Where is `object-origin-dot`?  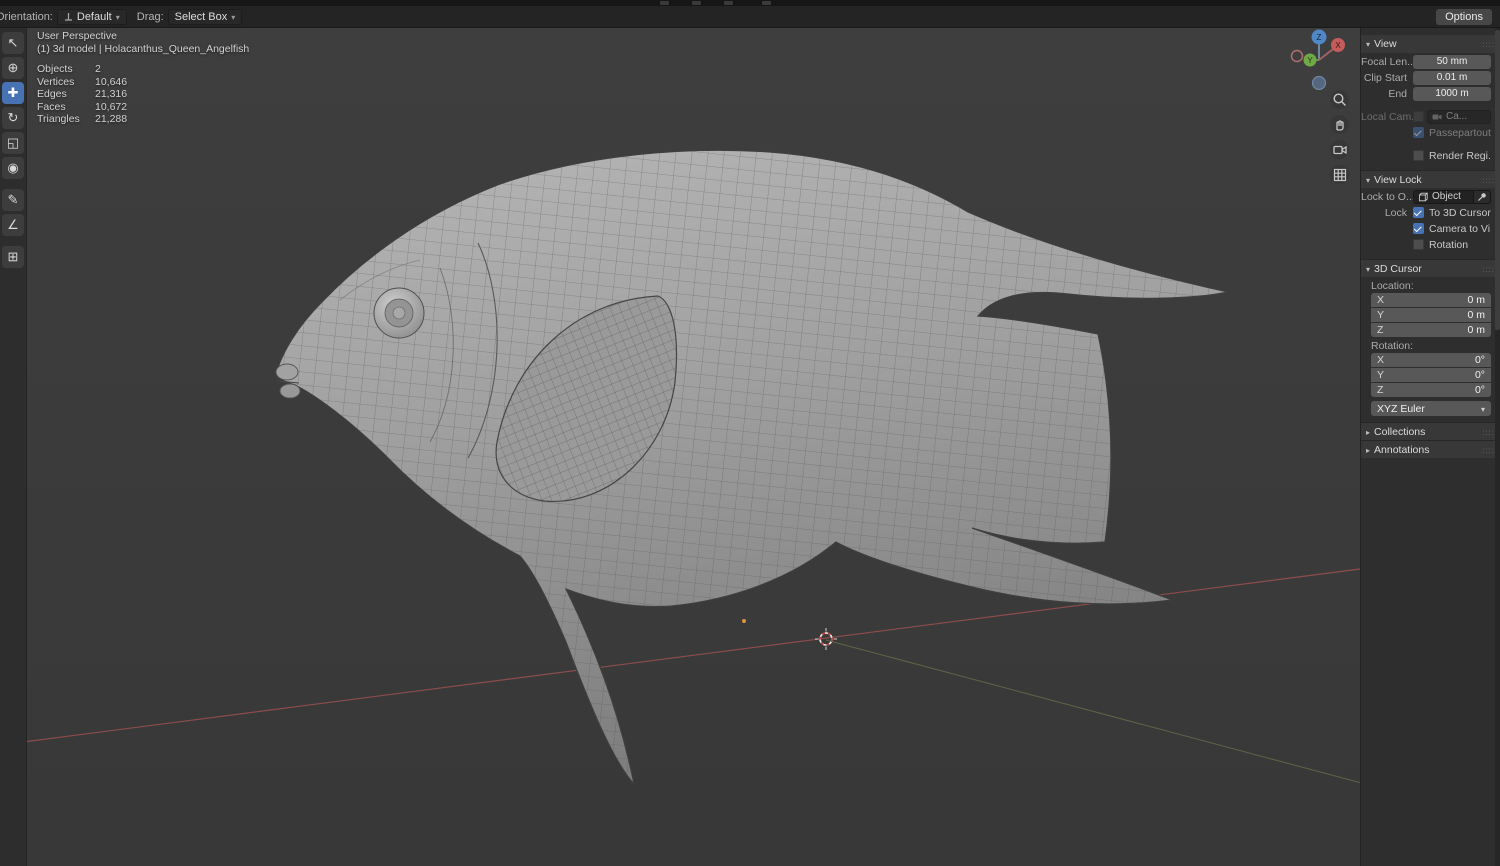
object-origin-dot is located at coordinates (744, 621).